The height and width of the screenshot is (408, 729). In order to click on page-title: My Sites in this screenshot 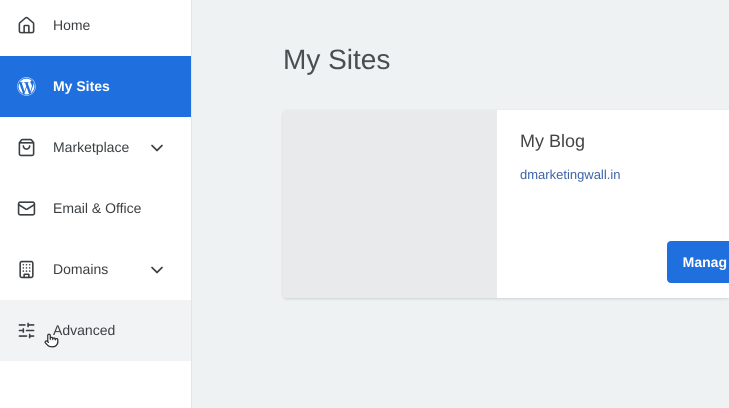, I will do `click(337, 60)`.